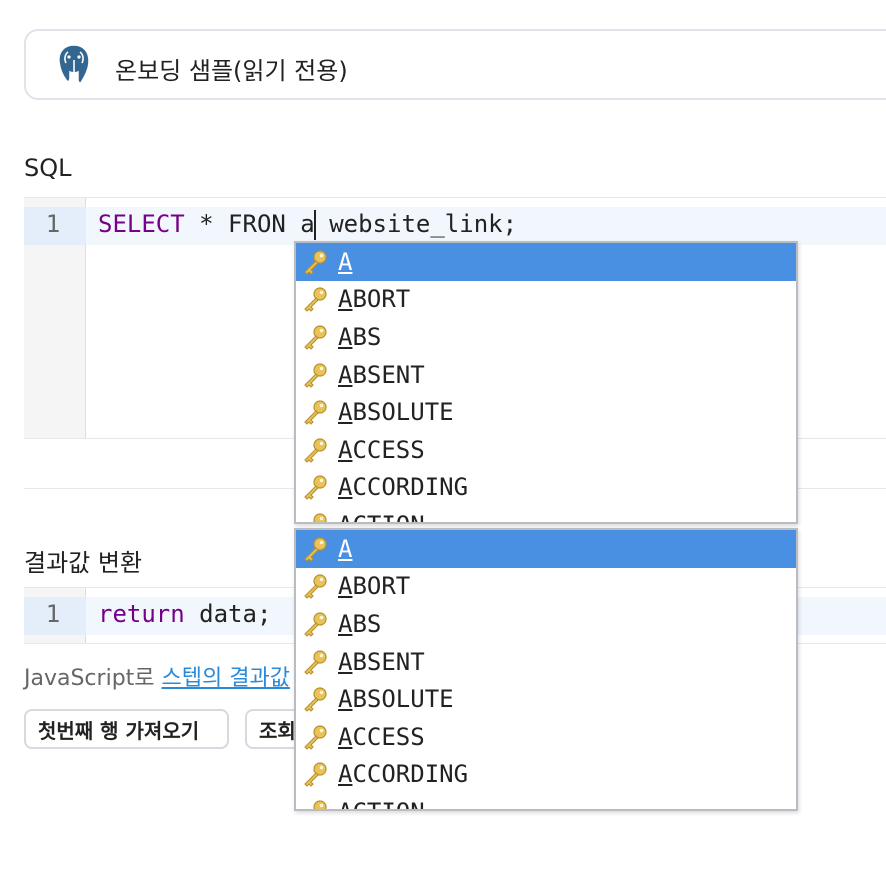 Image resolution: width=886 pixels, height=884 pixels. I want to click on sql-line-number: 1, so click(53, 224).